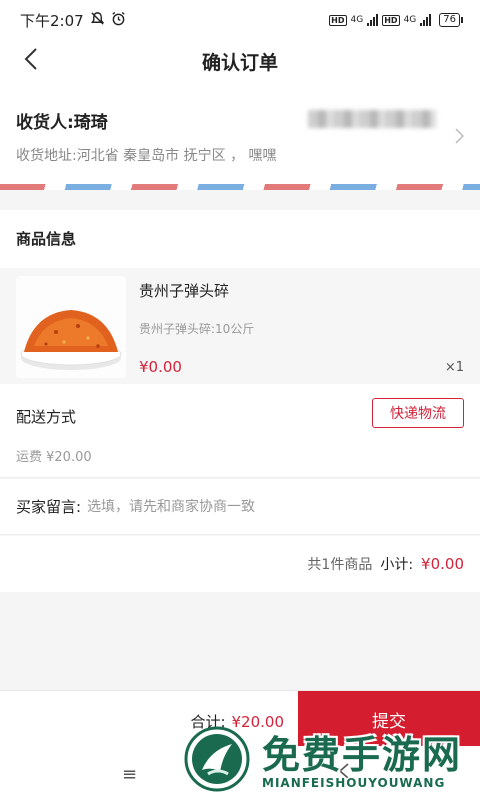 The image size is (480, 800). I want to click on page-title: 确认订单, so click(239, 62).